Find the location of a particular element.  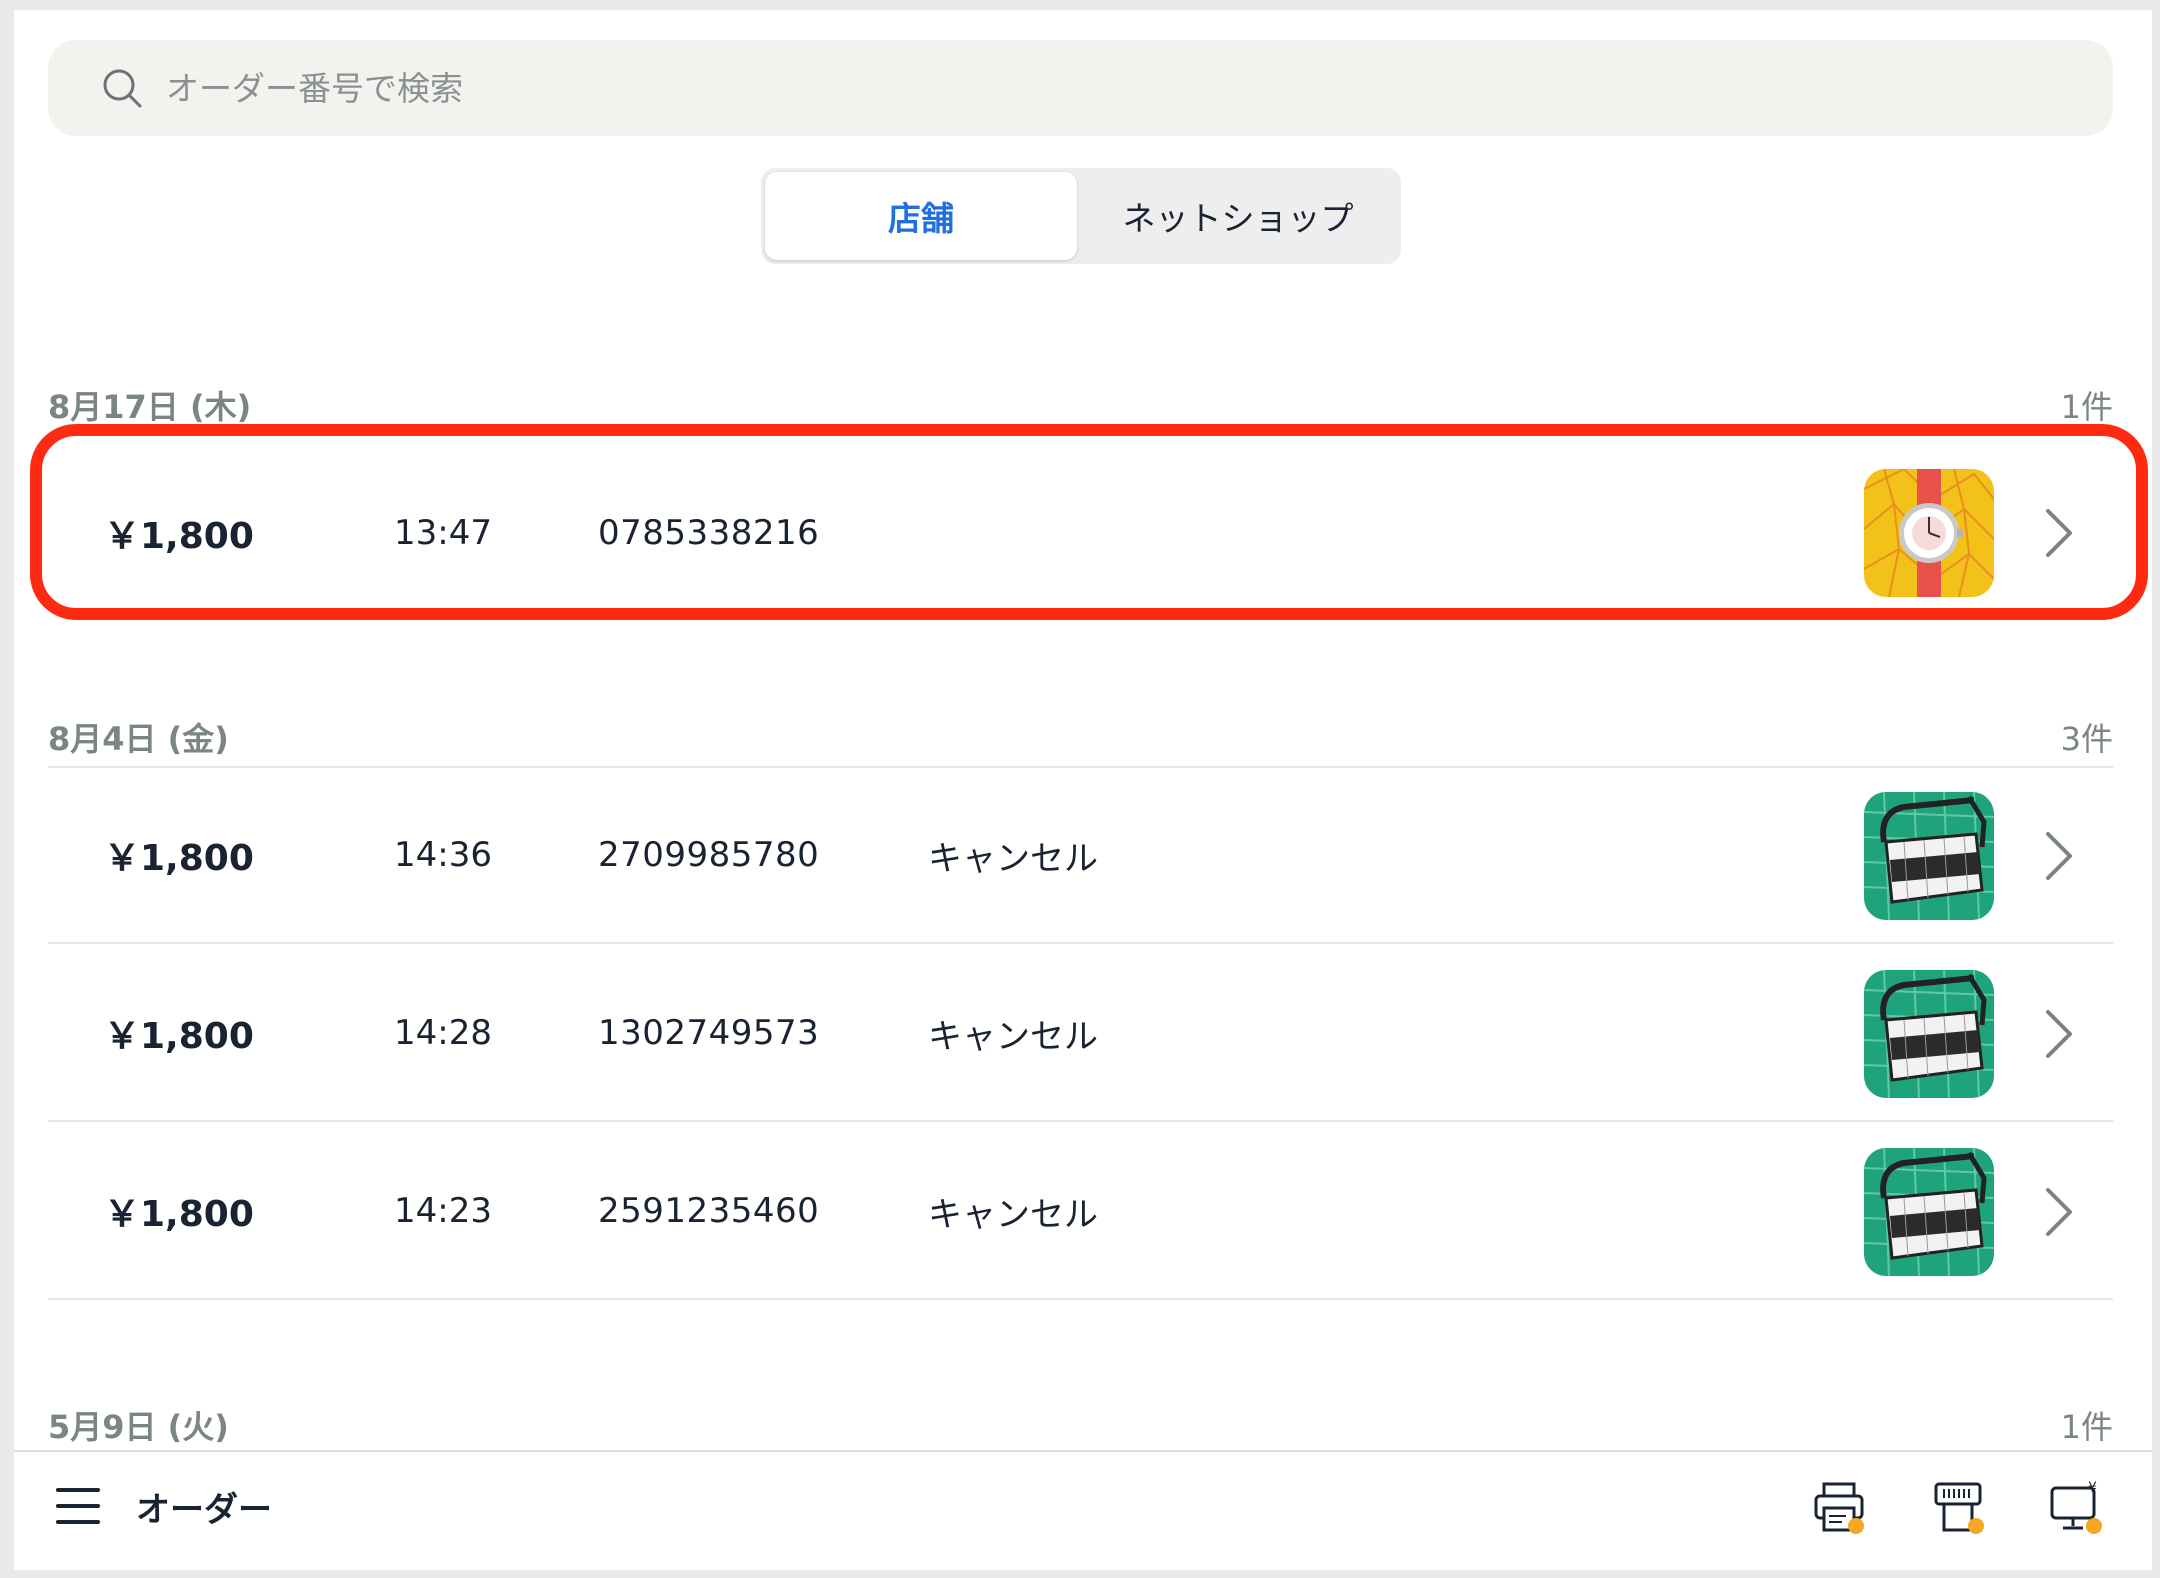

order-row: ￥1,800 14:23 2591235460 キャンセル is located at coordinates (1080, 1212).